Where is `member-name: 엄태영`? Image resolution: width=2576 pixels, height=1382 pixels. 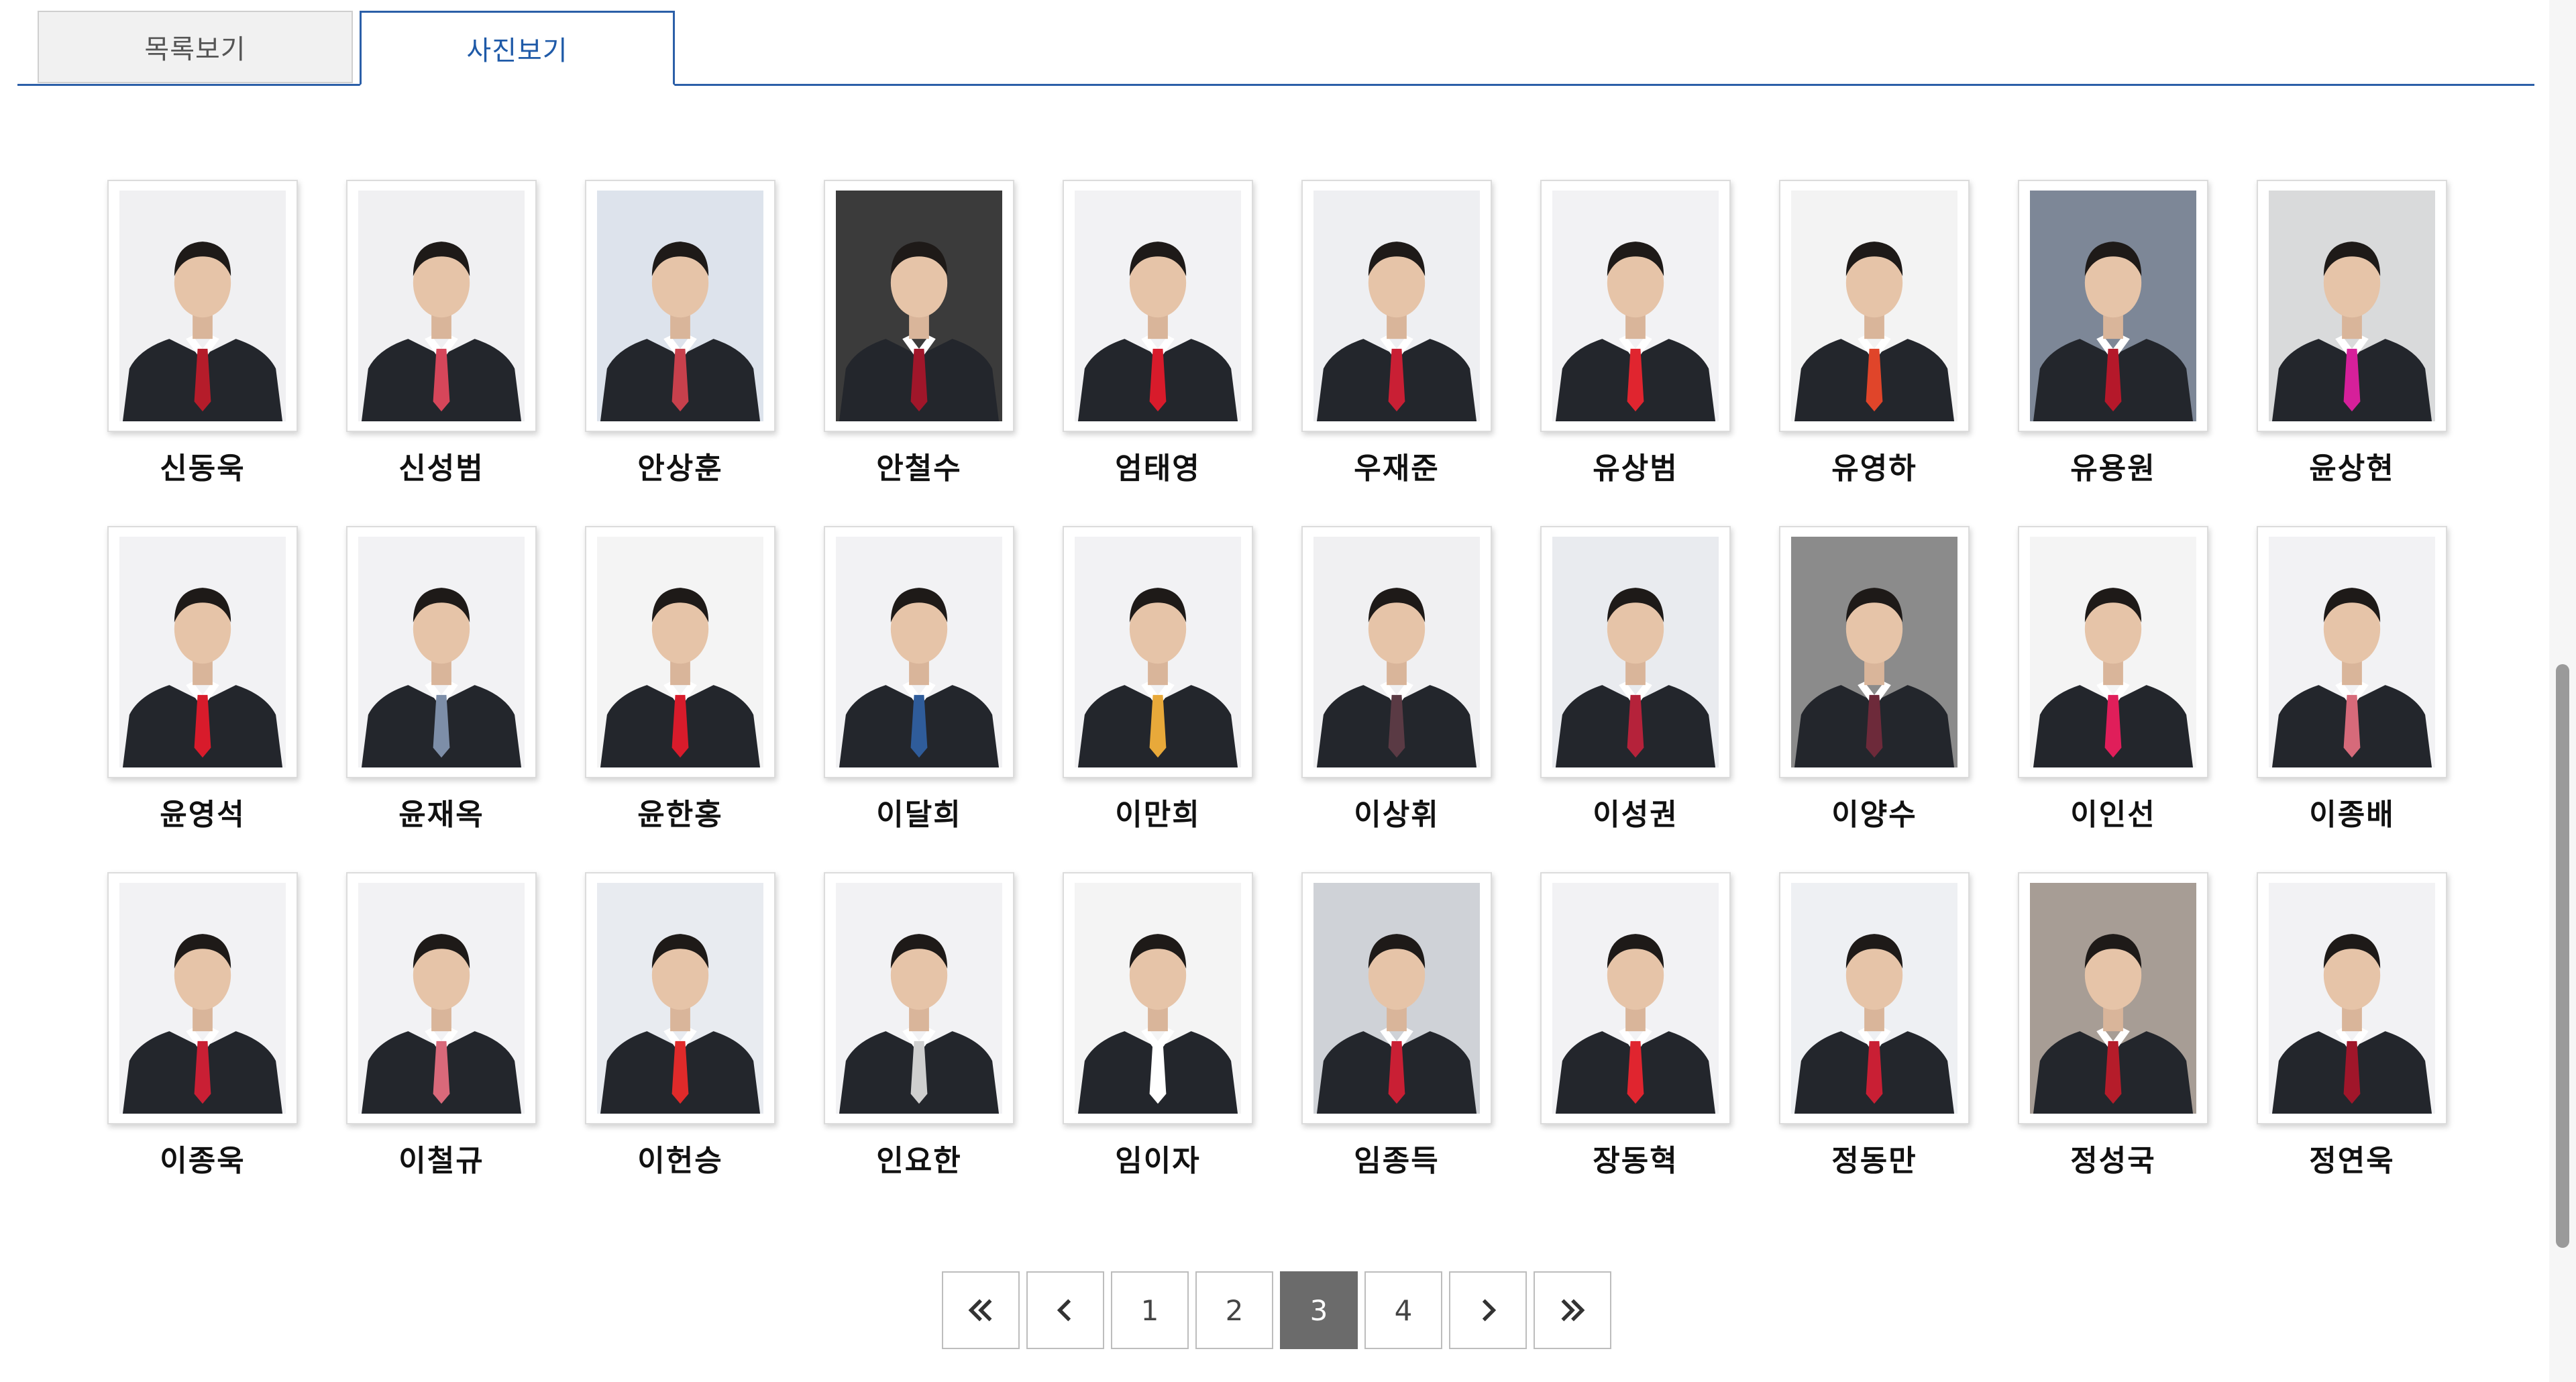
member-name: 엄태영 is located at coordinates (1157, 465).